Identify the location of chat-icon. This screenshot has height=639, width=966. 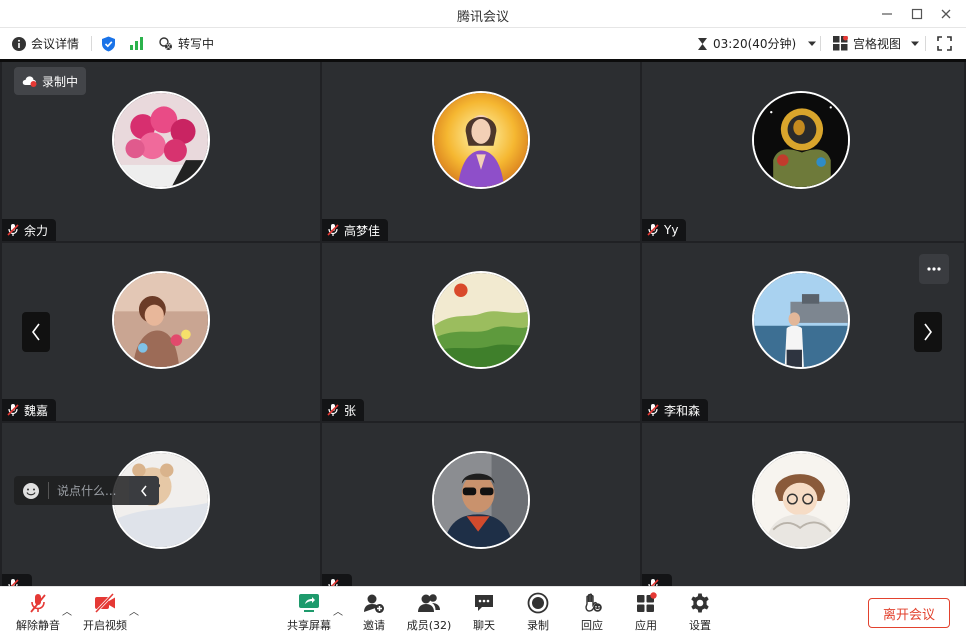
(484, 603).